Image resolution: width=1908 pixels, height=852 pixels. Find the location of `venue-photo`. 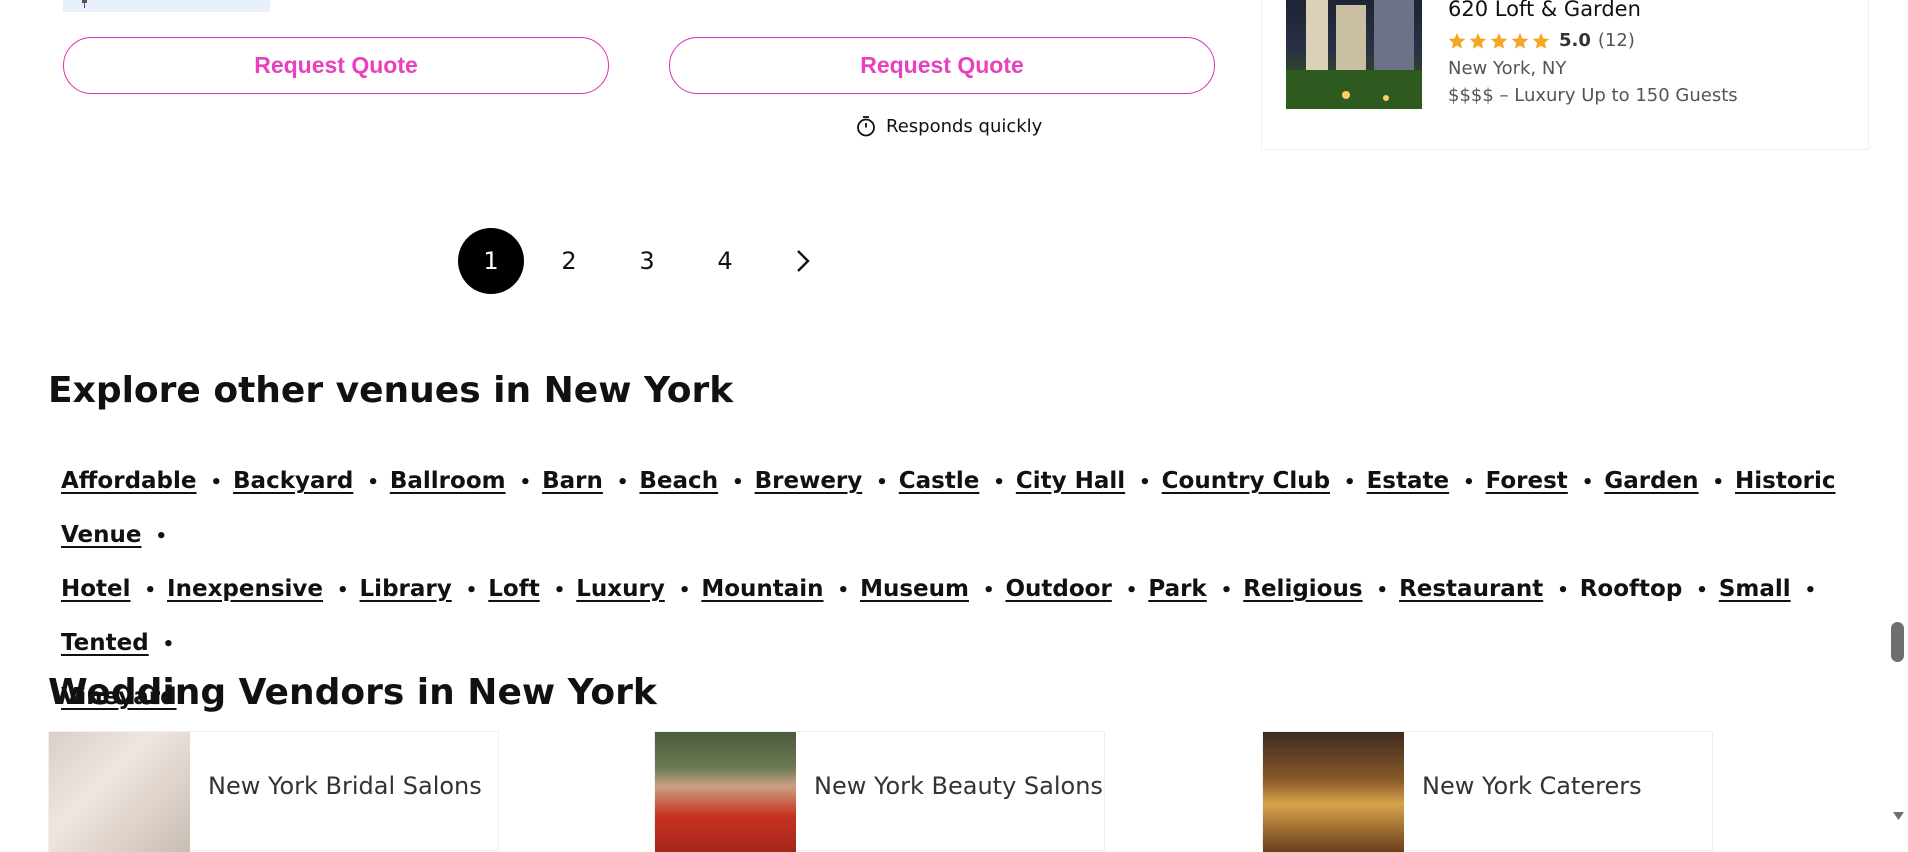

venue-photo is located at coordinates (1354, 54).